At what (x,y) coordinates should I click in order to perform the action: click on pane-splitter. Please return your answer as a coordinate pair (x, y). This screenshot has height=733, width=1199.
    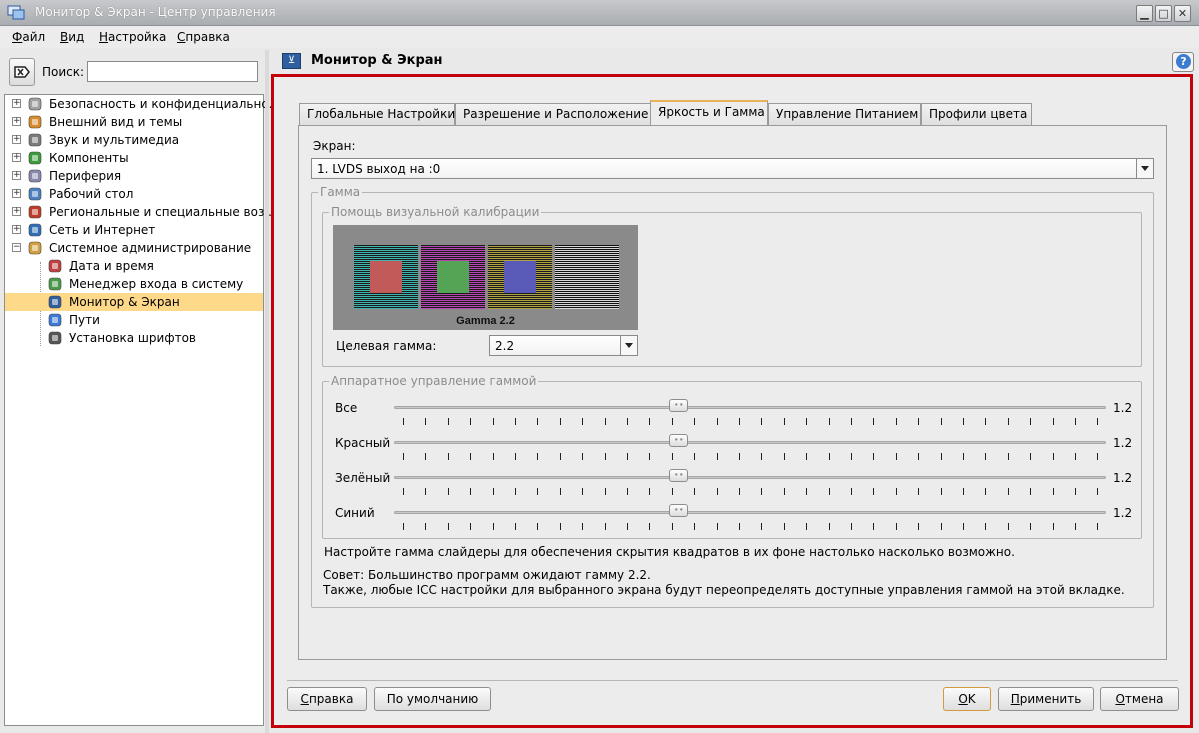
    Looking at the image, I should click on (267, 391).